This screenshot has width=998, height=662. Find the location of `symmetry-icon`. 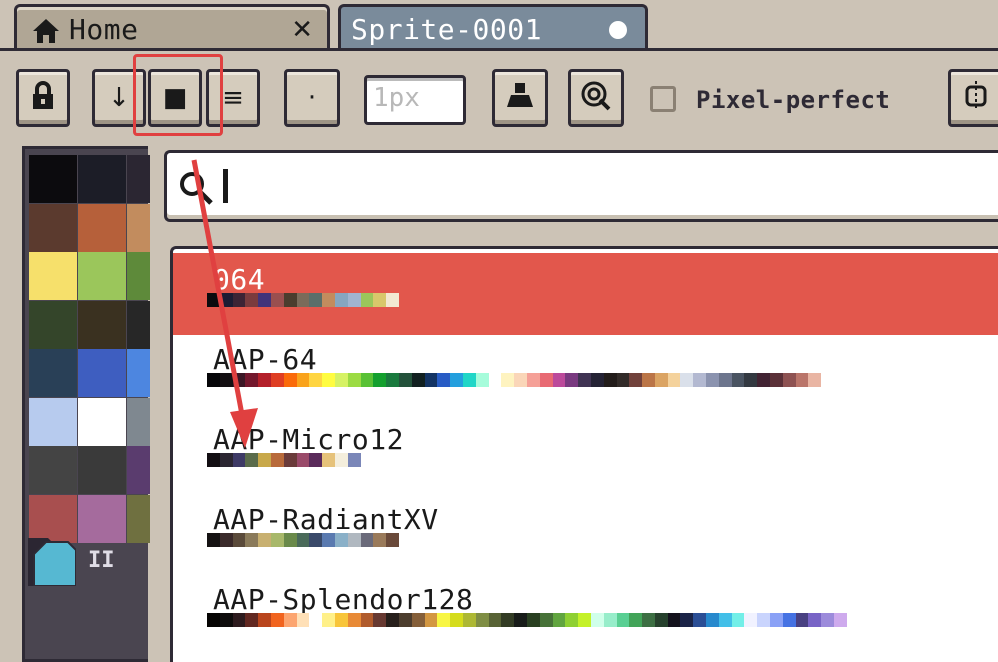

symmetry-icon is located at coordinates (976, 98).